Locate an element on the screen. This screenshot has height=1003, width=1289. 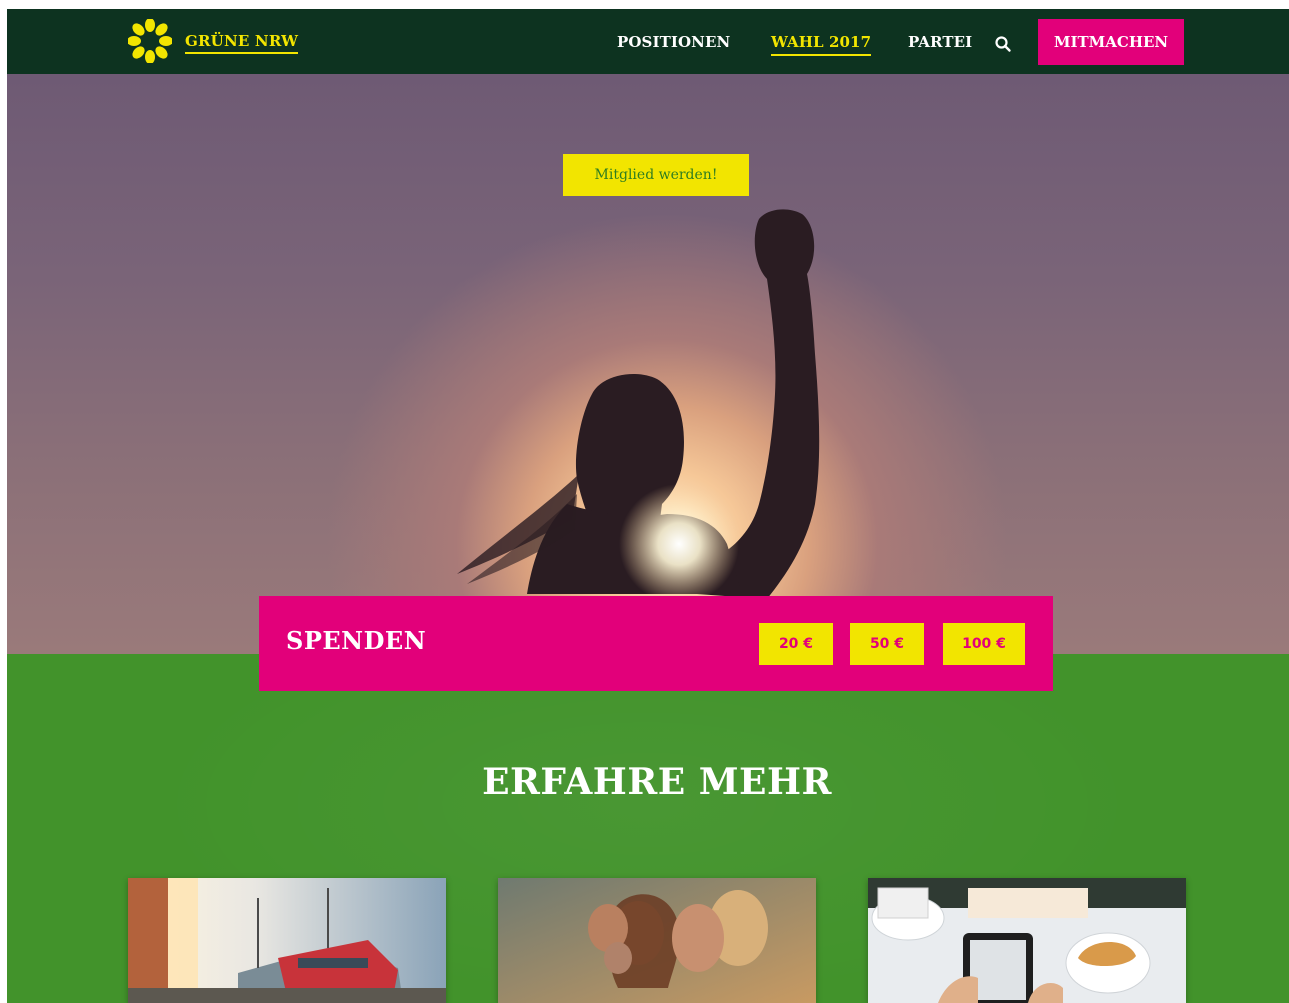
brand-name: GRÜNE NRW is located at coordinates (242, 43).